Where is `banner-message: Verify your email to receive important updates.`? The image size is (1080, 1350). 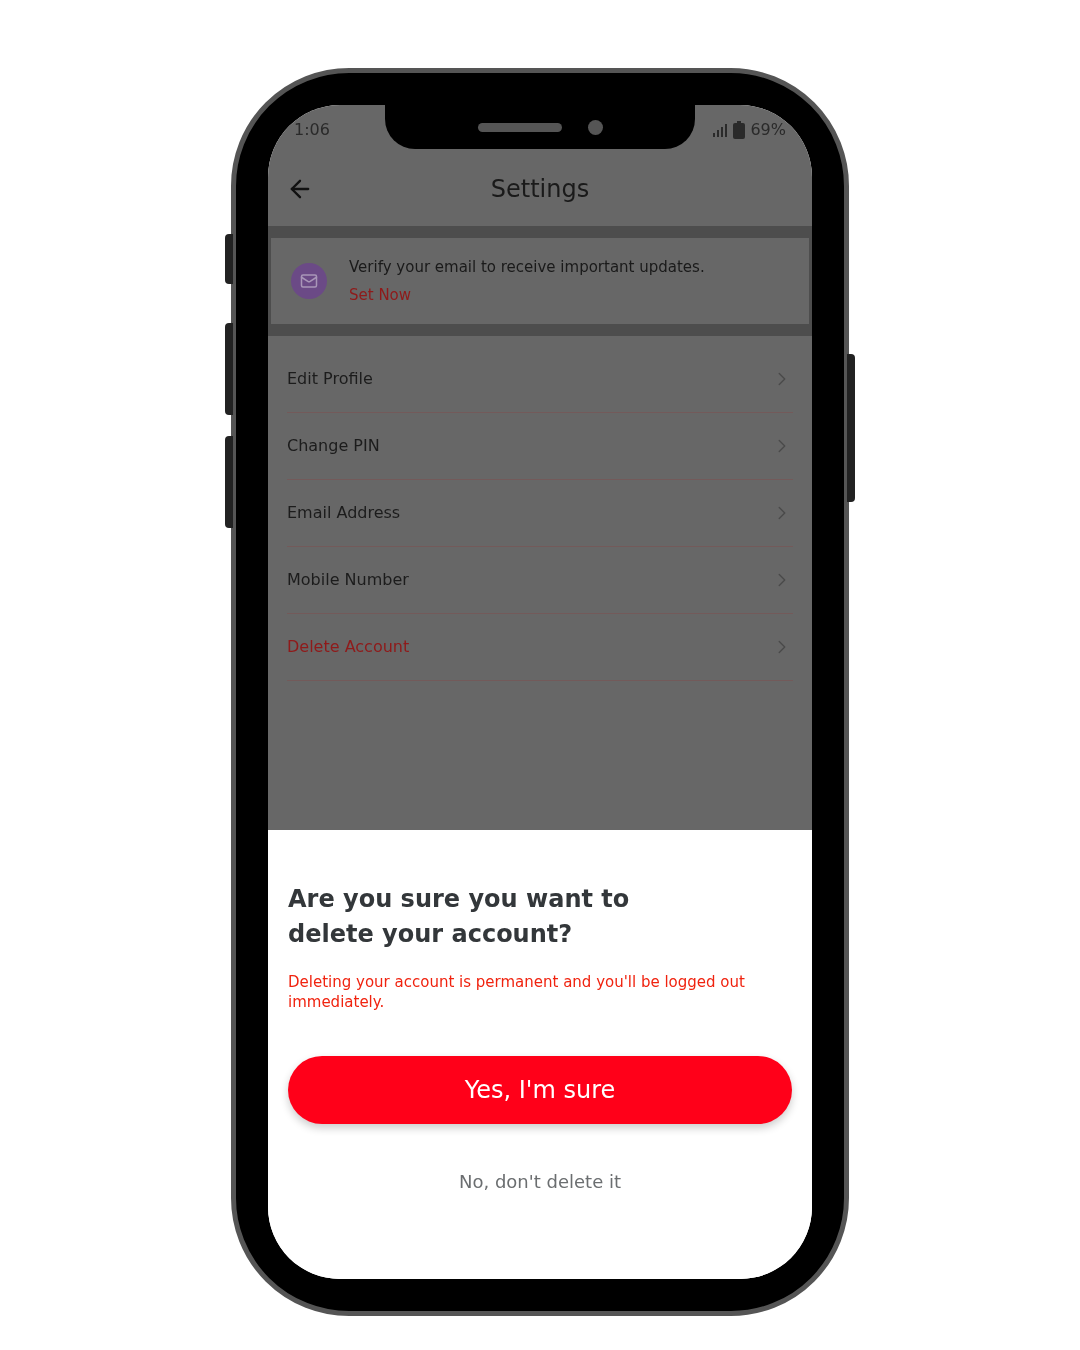
banner-message: Verify your email to receive important updates. is located at coordinates (527, 267).